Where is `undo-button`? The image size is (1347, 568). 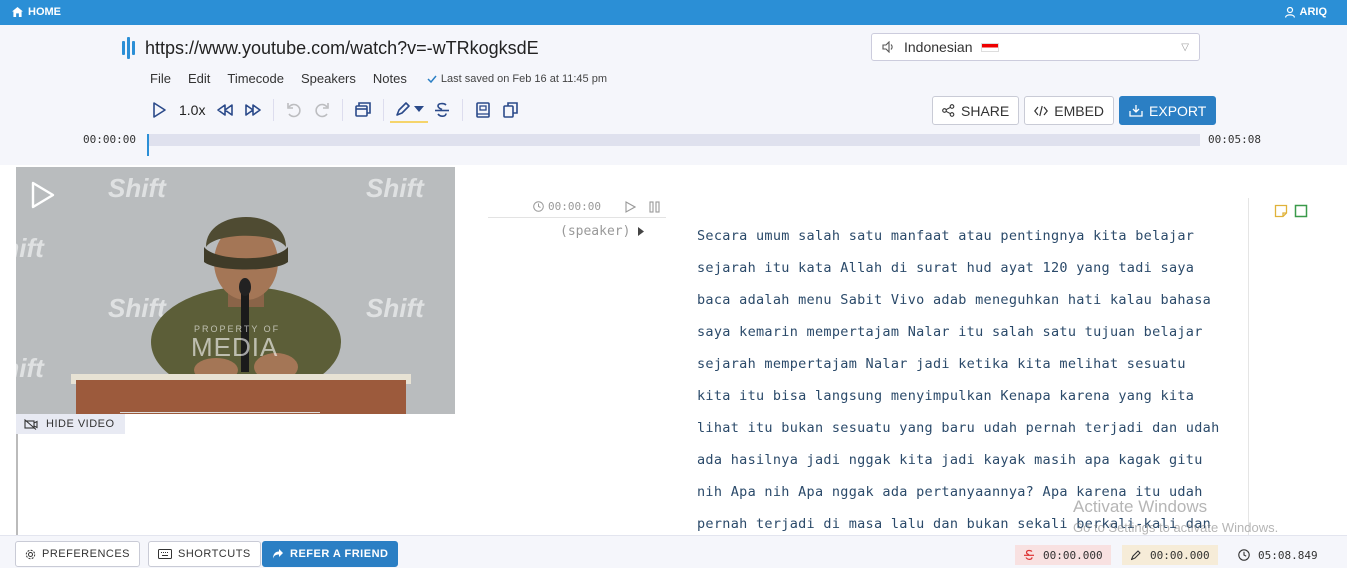
undo-button is located at coordinates (294, 110).